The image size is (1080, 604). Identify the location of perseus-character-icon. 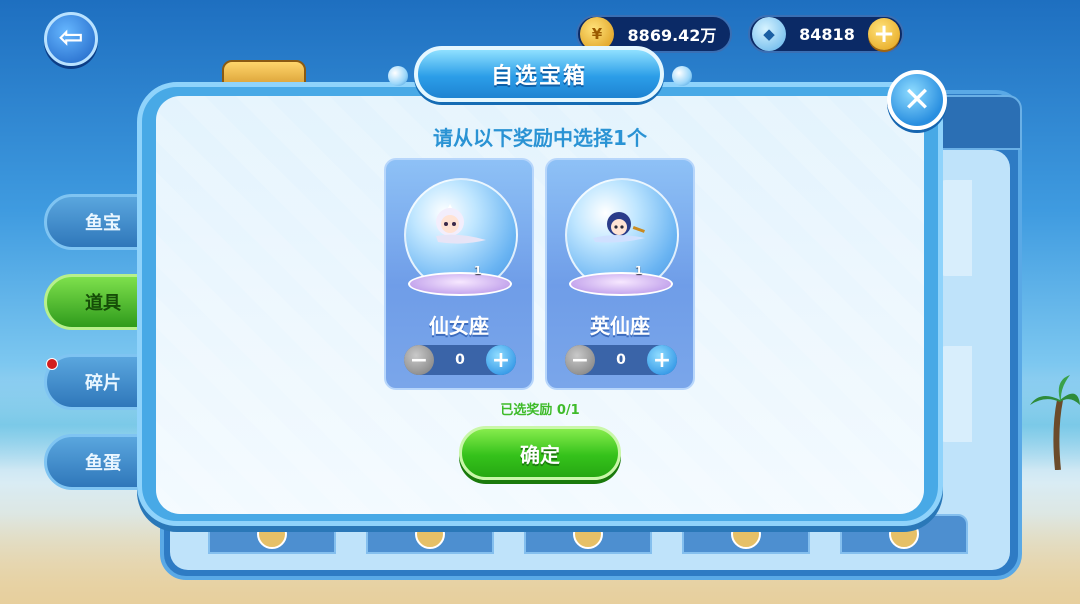
(619, 227).